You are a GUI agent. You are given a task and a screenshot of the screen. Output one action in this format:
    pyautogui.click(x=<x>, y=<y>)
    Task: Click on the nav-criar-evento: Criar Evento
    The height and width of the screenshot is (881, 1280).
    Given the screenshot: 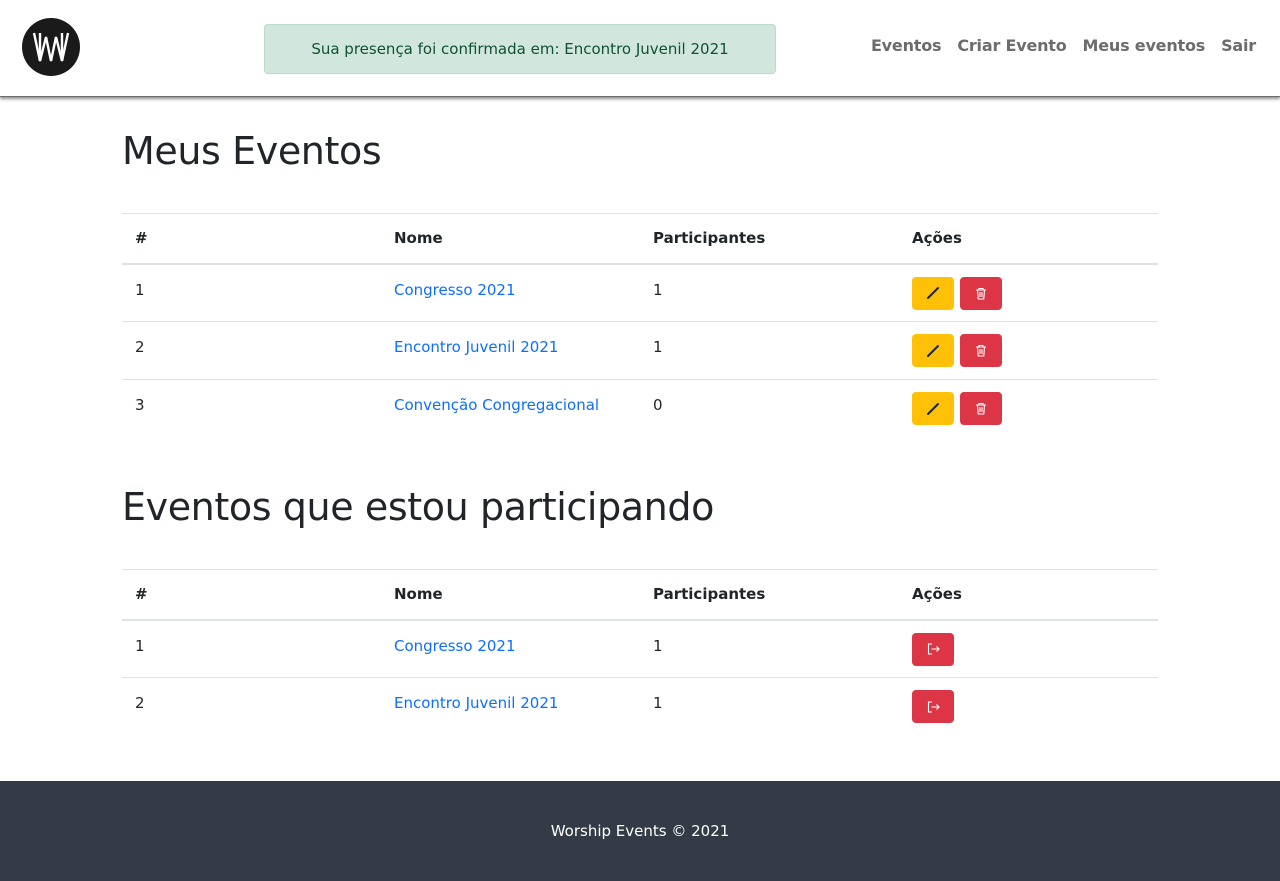 What is the action you would take?
    pyautogui.click(x=1011, y=45)
    